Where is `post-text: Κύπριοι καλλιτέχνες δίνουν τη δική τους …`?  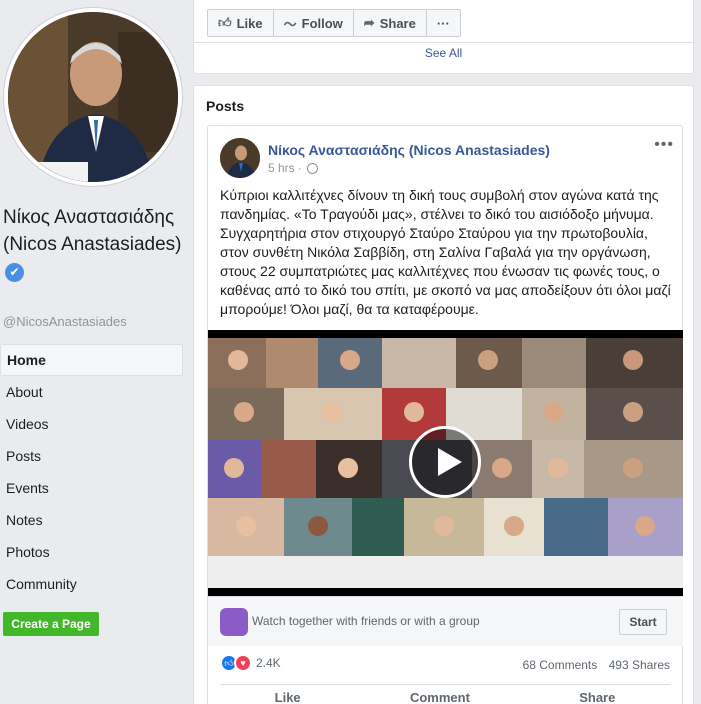
post-text: Κύπριοι καλλιτέχνες δίνουν τη δική τους … is located at coordinates (445, 252).